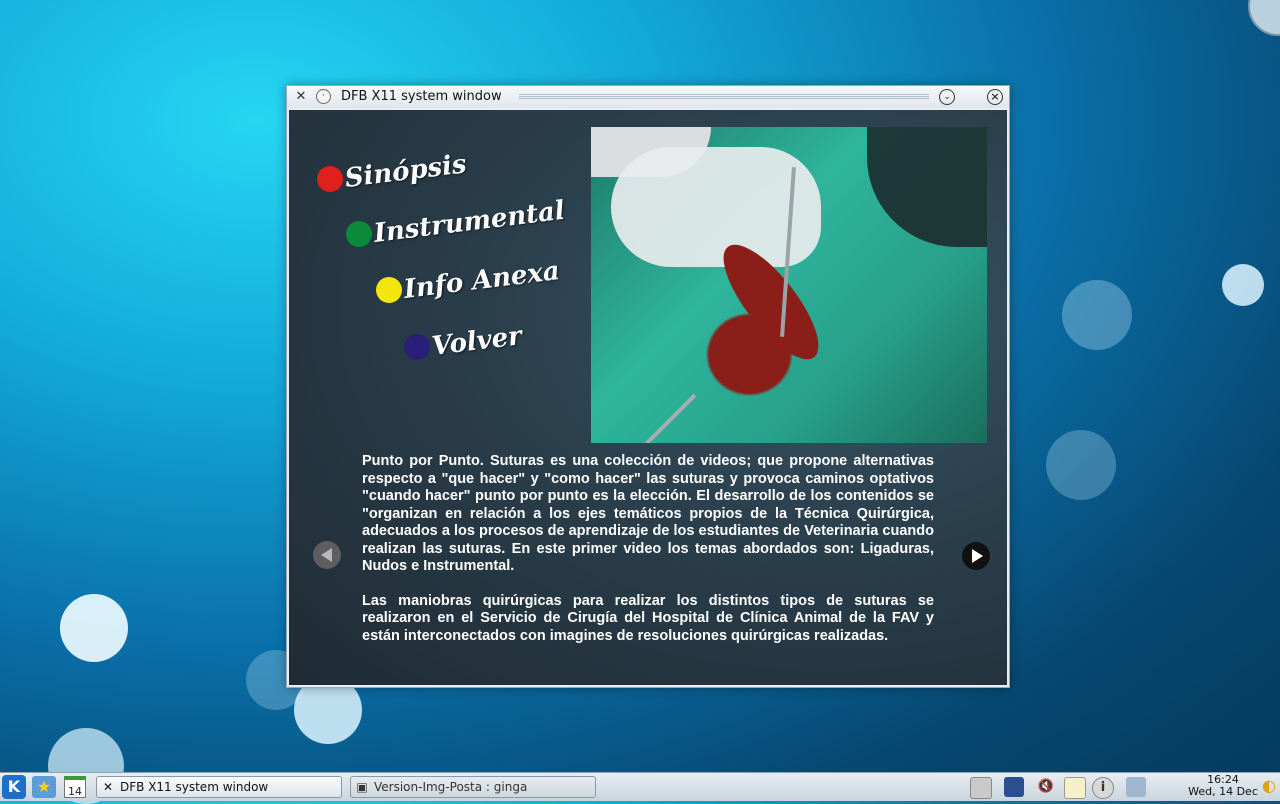 The image size is (1280, 804). I want to click on menu-item-volver: Volver, so click(464, 341).